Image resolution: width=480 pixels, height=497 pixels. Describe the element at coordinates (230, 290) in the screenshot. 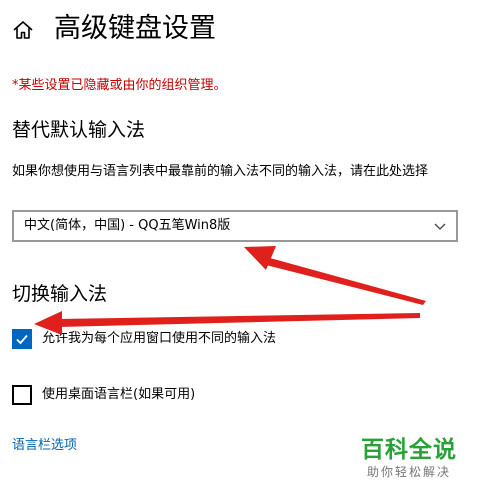

I see `annotation-arrows` at that location.